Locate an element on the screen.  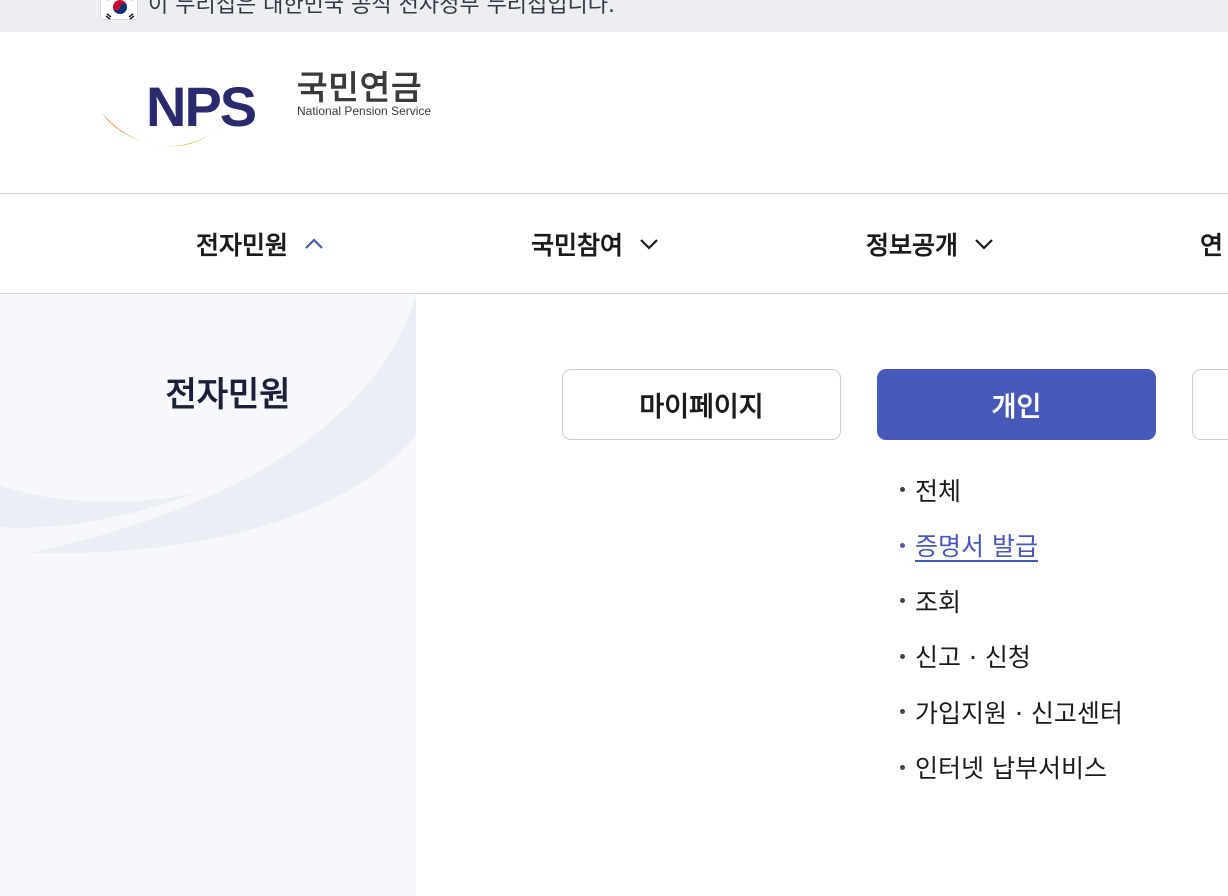
sub-menu-item-internet-payment: 인터넷 납부서비스 is located at coordinates (1009, 768).